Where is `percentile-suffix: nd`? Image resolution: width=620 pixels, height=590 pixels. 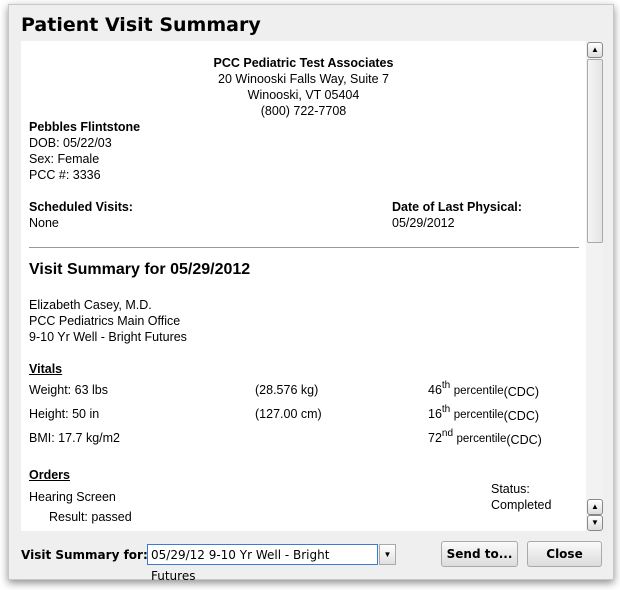
percentile-suffix: nd is located at coordinates (447, 433).